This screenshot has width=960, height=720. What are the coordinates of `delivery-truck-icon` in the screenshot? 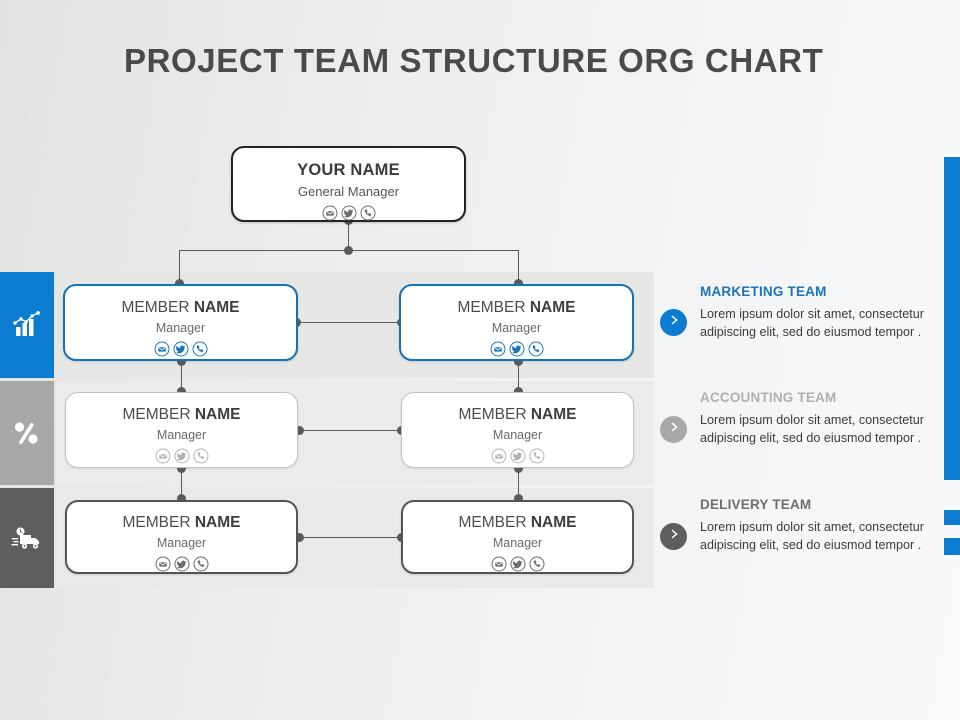 It's located at (27, 538).